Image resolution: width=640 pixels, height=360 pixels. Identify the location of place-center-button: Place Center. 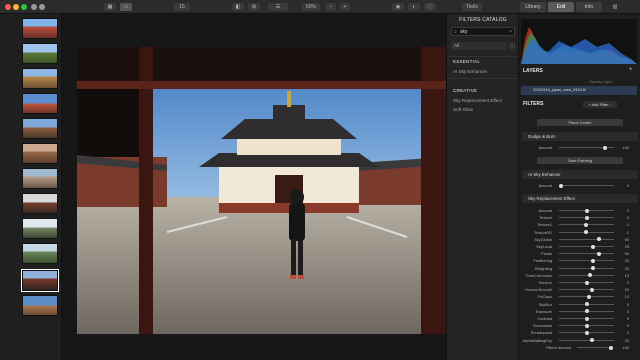
(580, 122).